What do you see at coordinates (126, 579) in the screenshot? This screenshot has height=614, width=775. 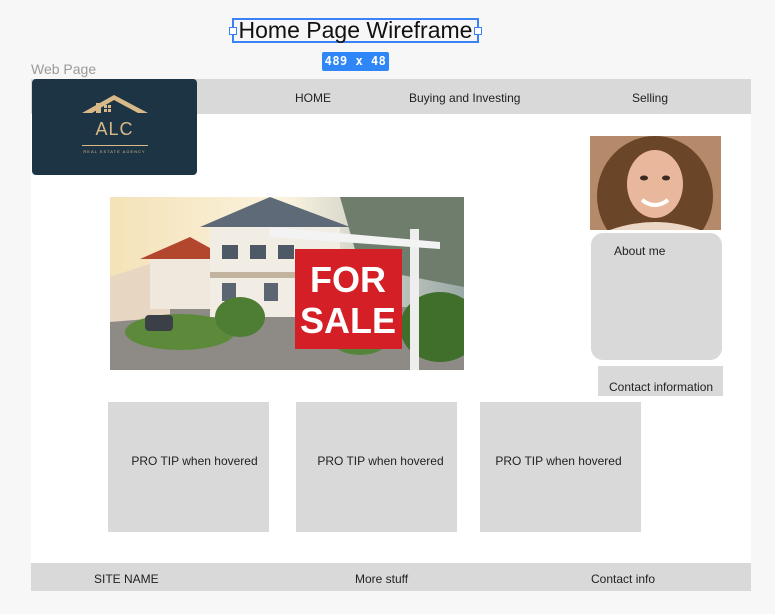 I see `footer-site-name: SITE NAME` at bounding box center [126, 579].